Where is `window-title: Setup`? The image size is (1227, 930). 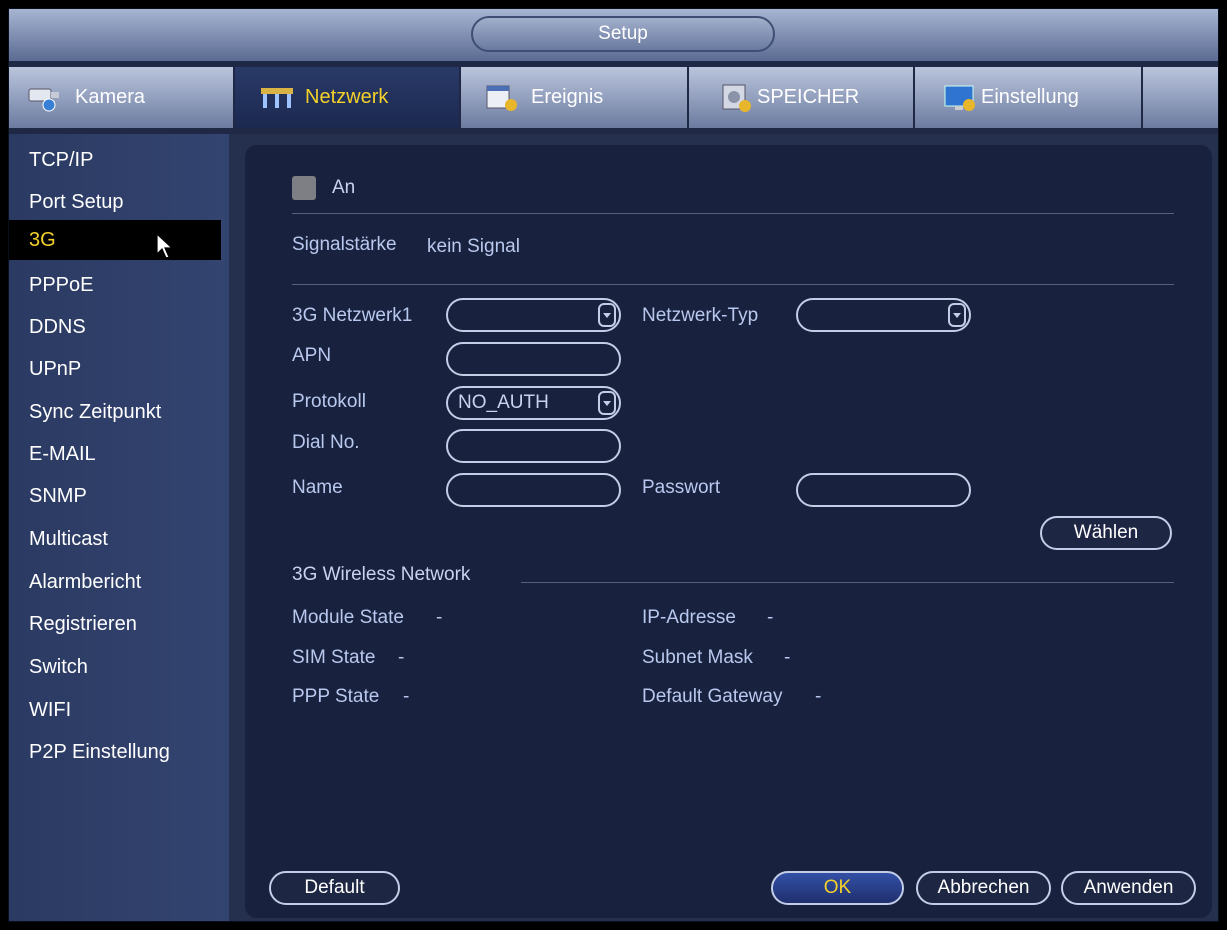 window-title: Setup is located at coordinates (623, 34).